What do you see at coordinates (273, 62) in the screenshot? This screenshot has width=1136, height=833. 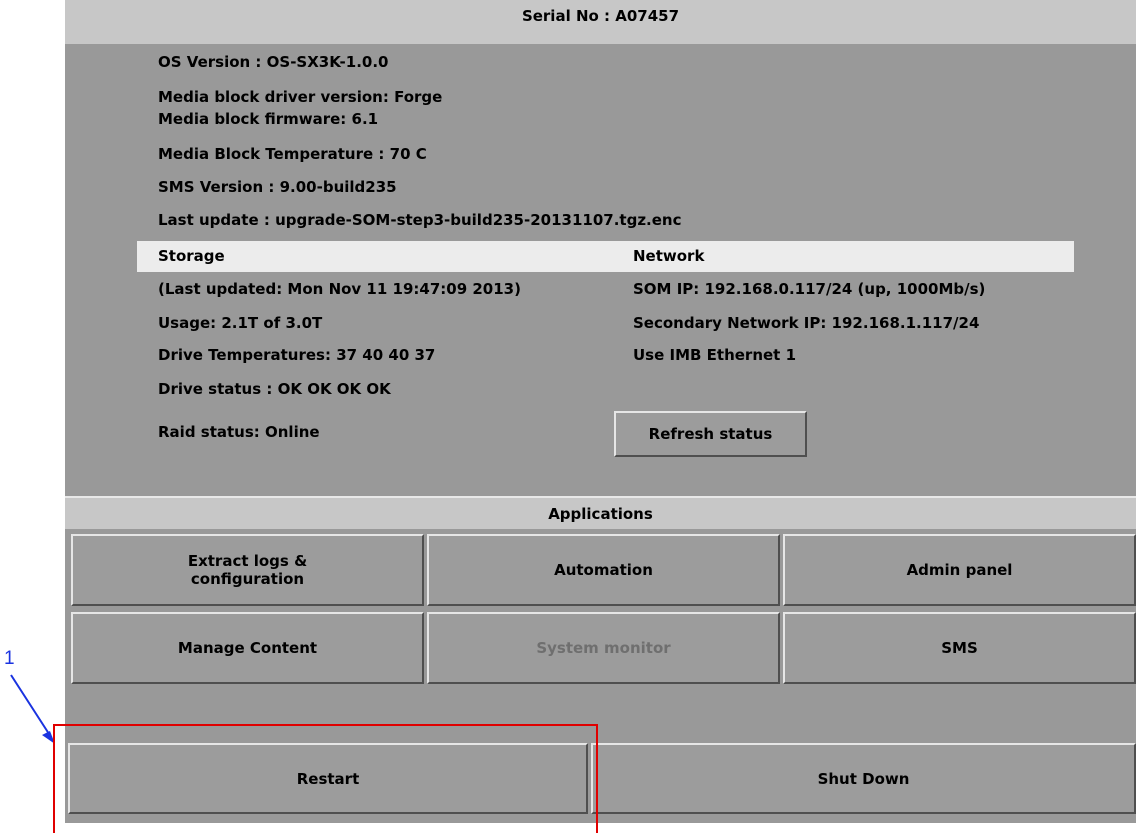 I see `os-version: OS Version : OS-SX3K-1.0.0` at bounding box center [273, 62].